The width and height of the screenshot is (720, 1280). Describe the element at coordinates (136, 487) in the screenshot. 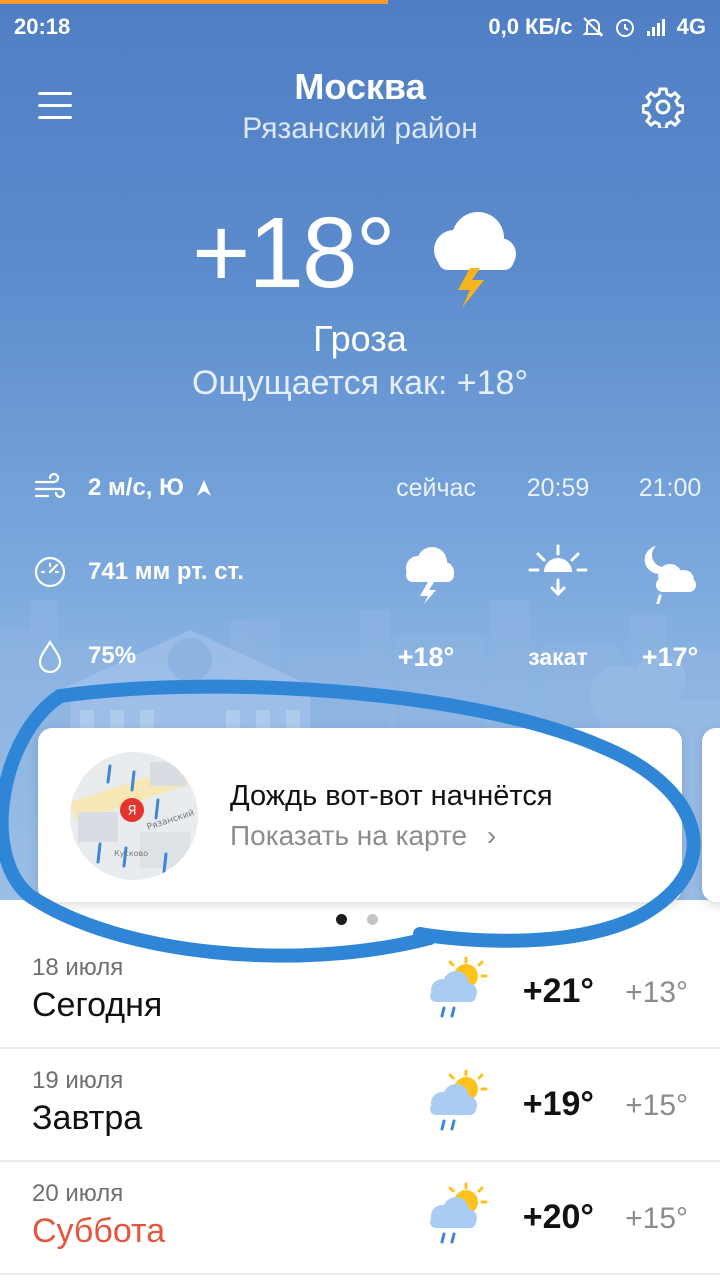

I see `wind-value: 2 м/с, Ю` at that location.